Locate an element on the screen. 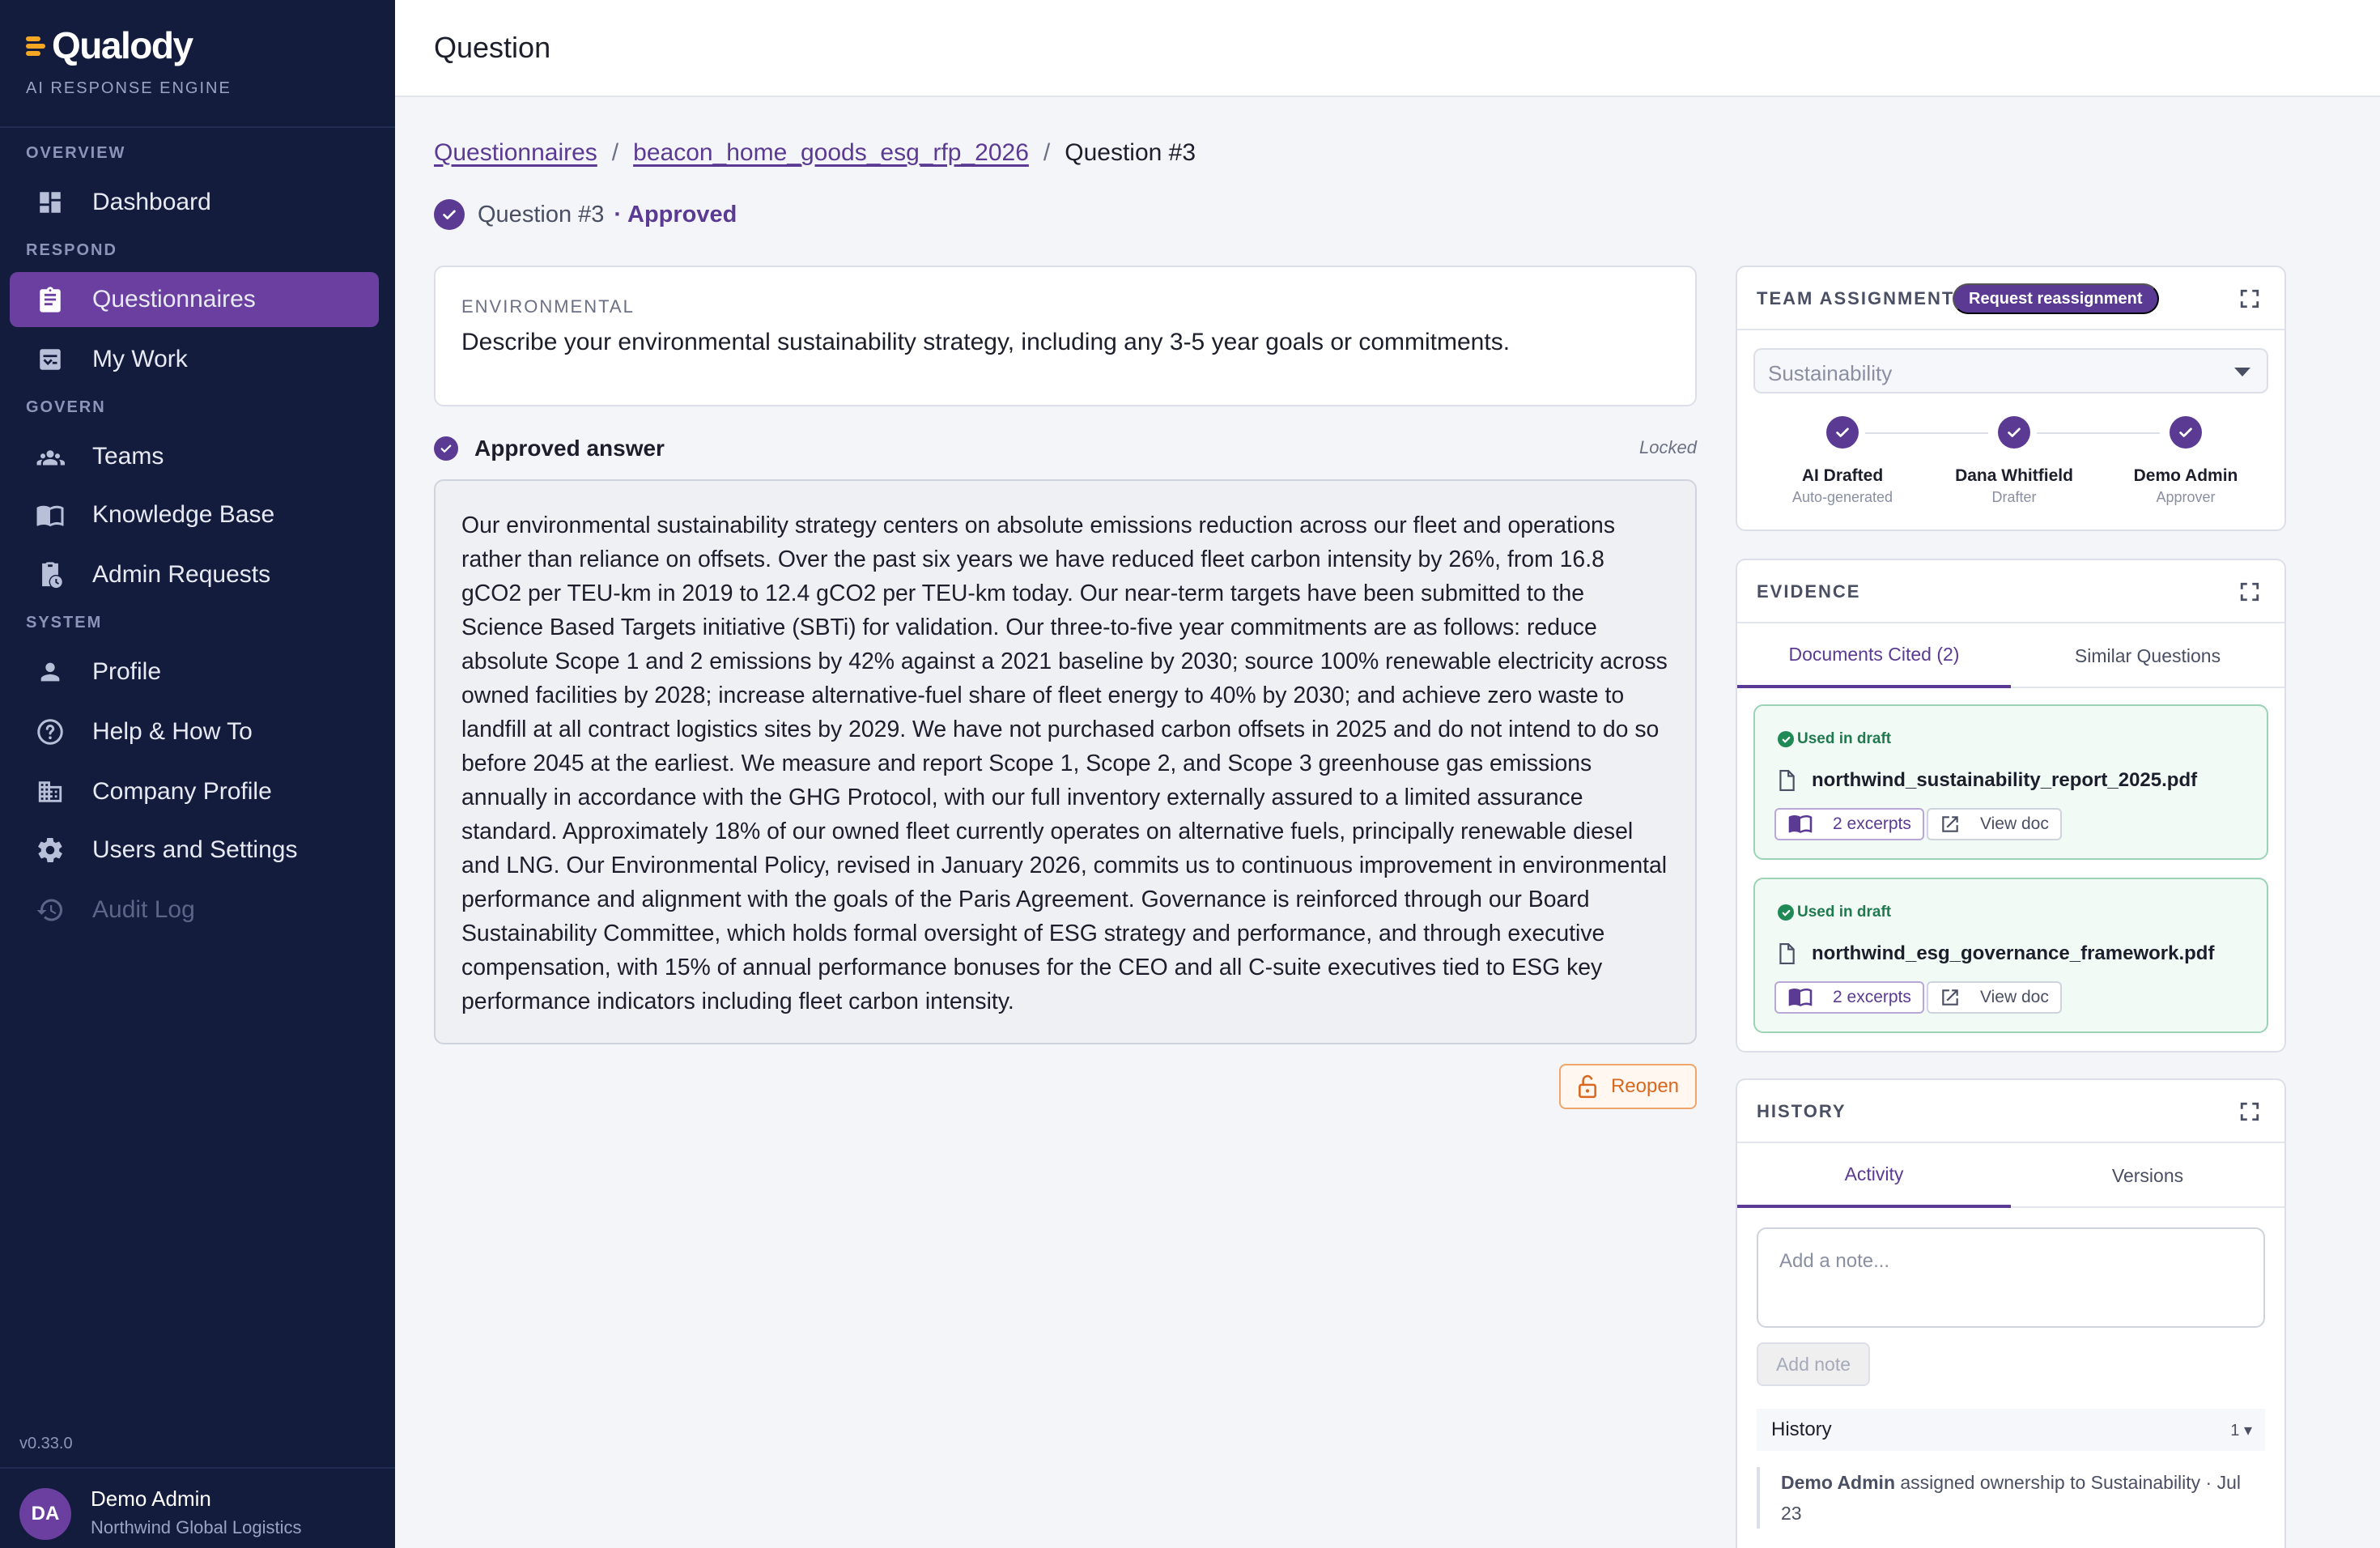 The image size is (2380, 1548). chevron-down-icon is located at coordinates (2242, 372).